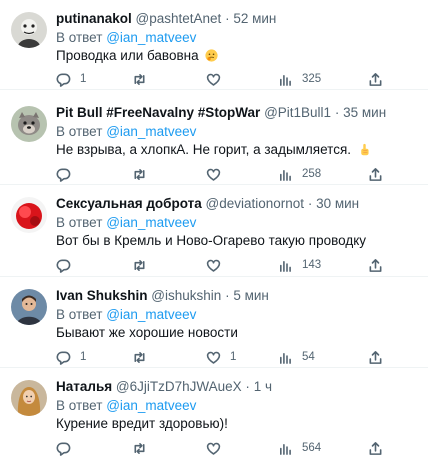 This screenshot has width=428, height=458. Describe the element at coordinates (337, 203) in the screenshot. I see `timestamp: 30 мин` at that location.